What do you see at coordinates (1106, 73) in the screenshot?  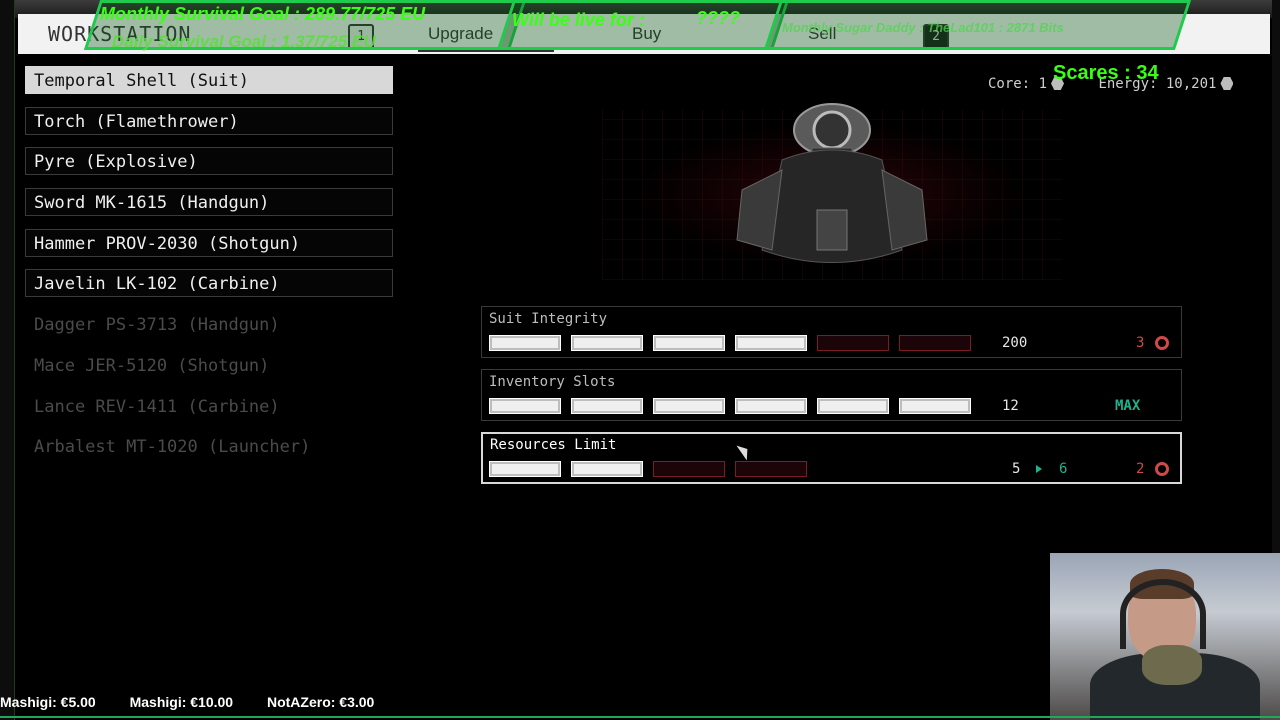 I see `scares-counter: Scares : 34` at bounding box center [1106, 73].